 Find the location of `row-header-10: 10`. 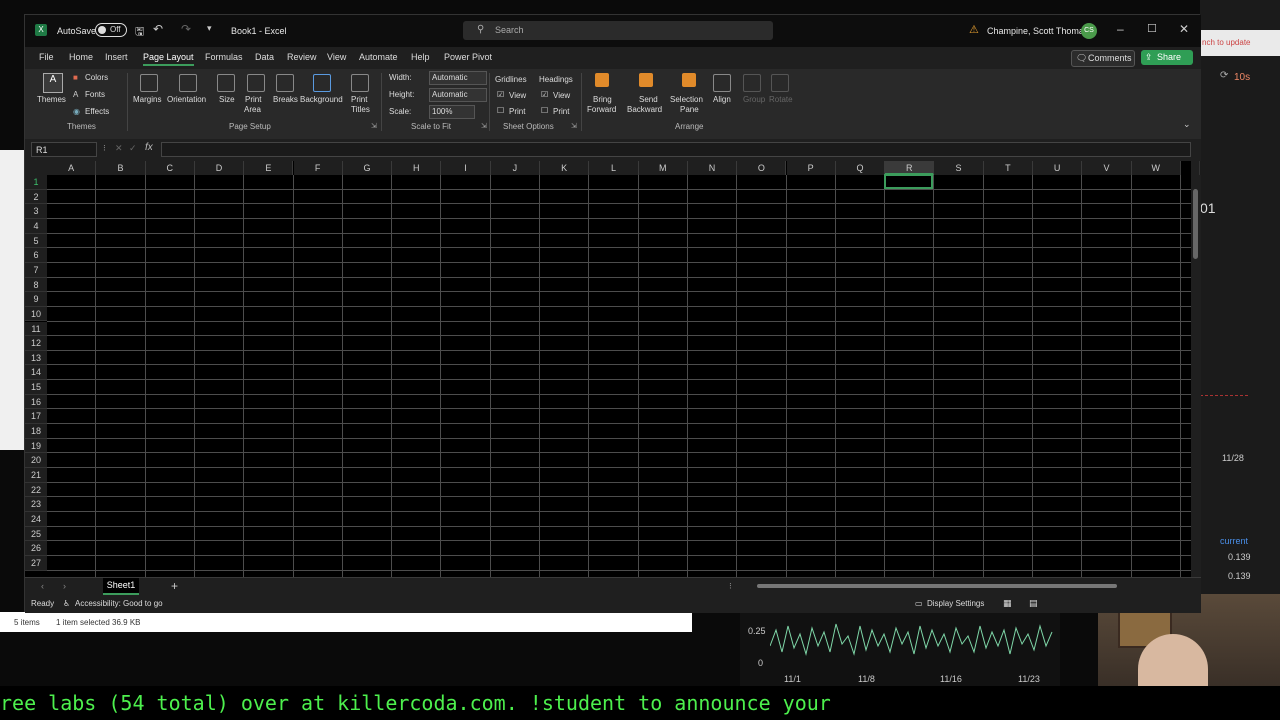

row-header-10: 10 is located at coordinates (36, 314).